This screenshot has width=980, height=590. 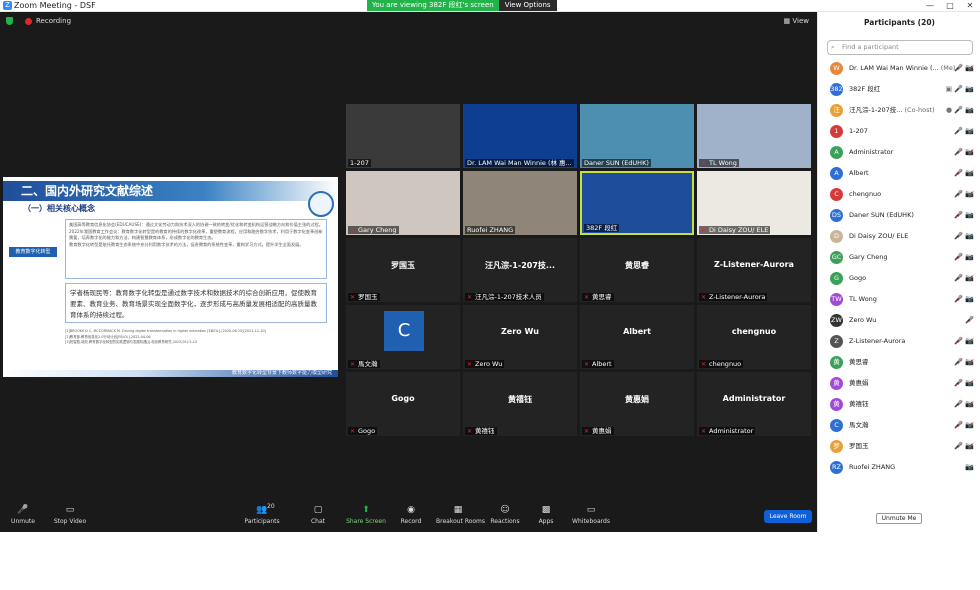 What do you see at coordinates (602, 228) in the screenshot?
I see `tile-name-label: 382F 段红` at bounding box center [602, 228].